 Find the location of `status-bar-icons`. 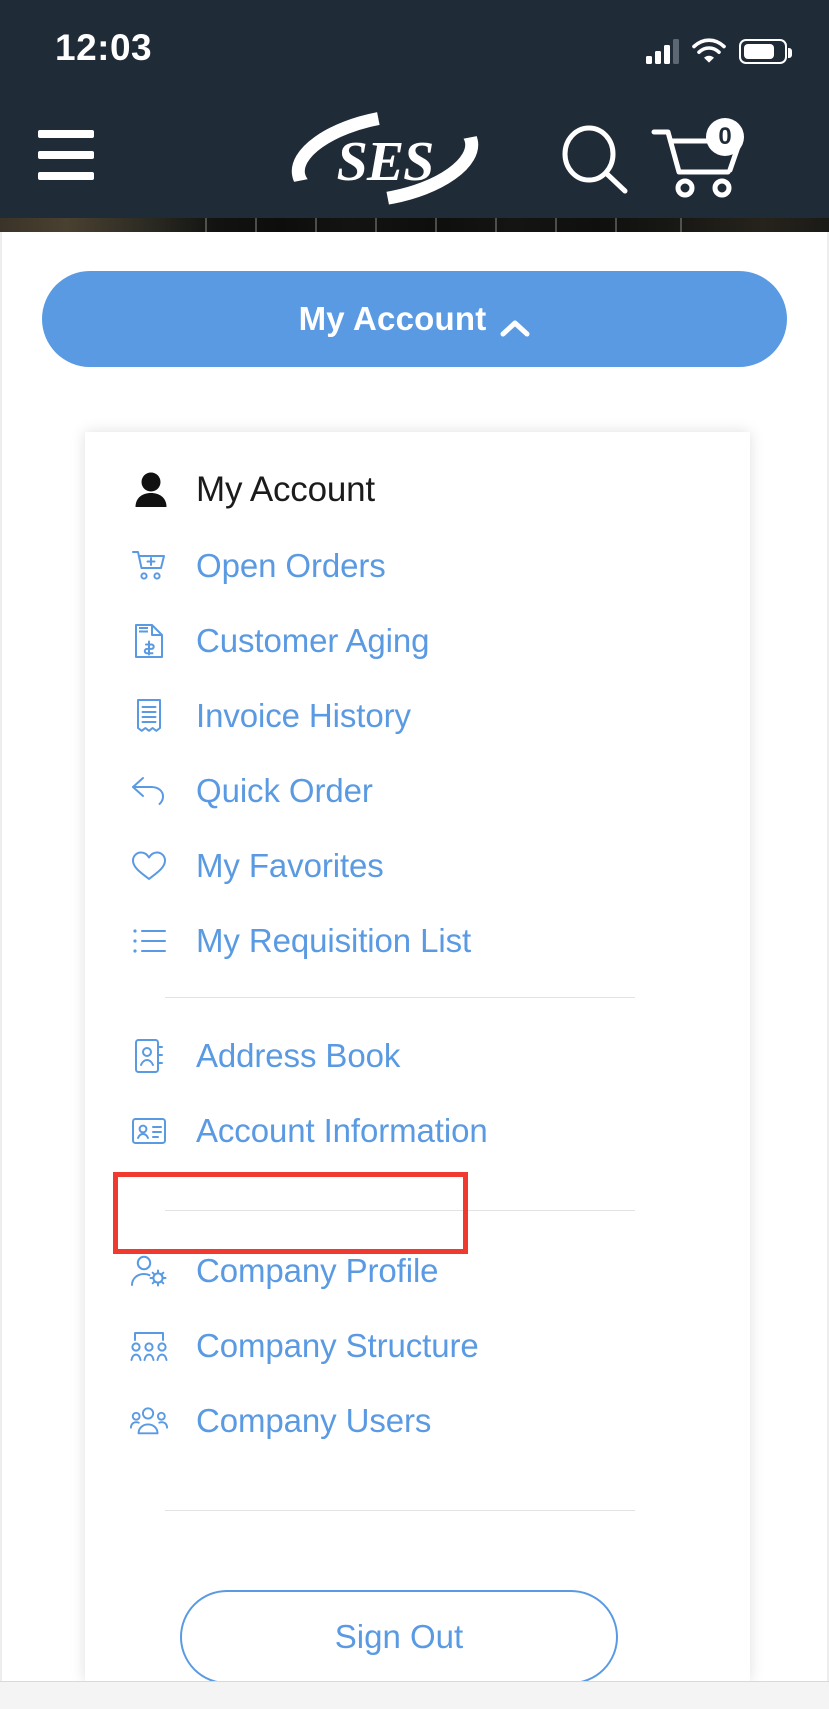

status-bar-icons is located at coordinates (719, 47).